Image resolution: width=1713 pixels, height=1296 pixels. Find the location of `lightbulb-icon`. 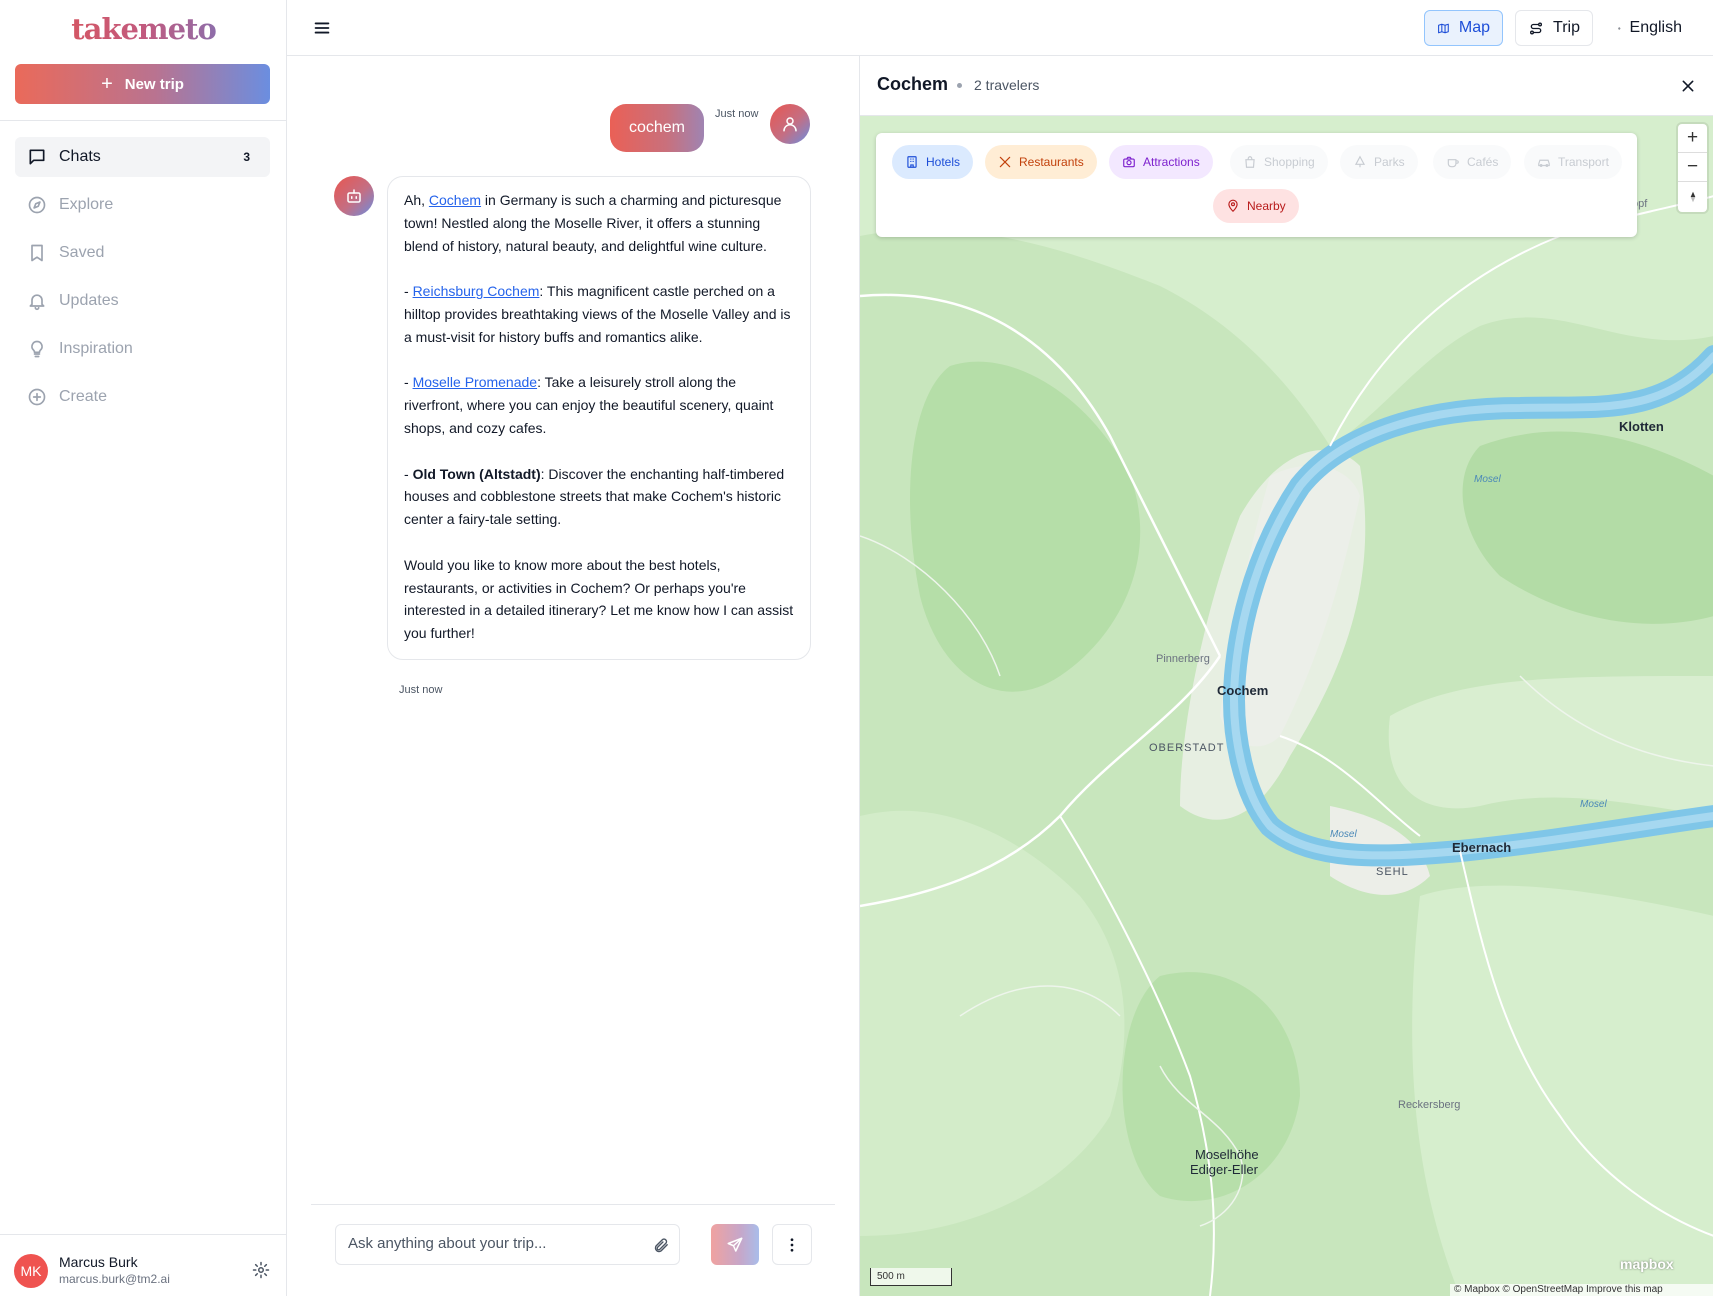

lightbulb-icon is located at coordinates (37, 349).